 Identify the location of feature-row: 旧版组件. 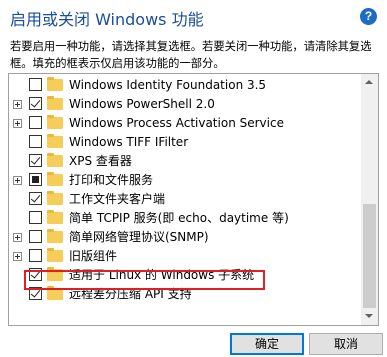
(186, 256).